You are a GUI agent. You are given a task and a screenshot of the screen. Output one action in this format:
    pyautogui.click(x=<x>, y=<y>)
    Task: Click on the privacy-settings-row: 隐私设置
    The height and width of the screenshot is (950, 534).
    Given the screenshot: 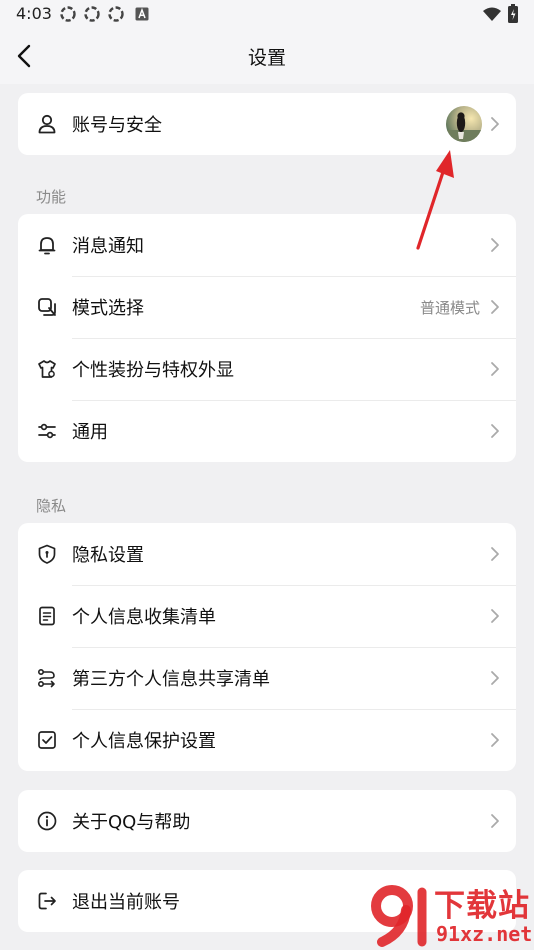 What is the action you would take?
    pyautogui.click(x=267, y=554)
    